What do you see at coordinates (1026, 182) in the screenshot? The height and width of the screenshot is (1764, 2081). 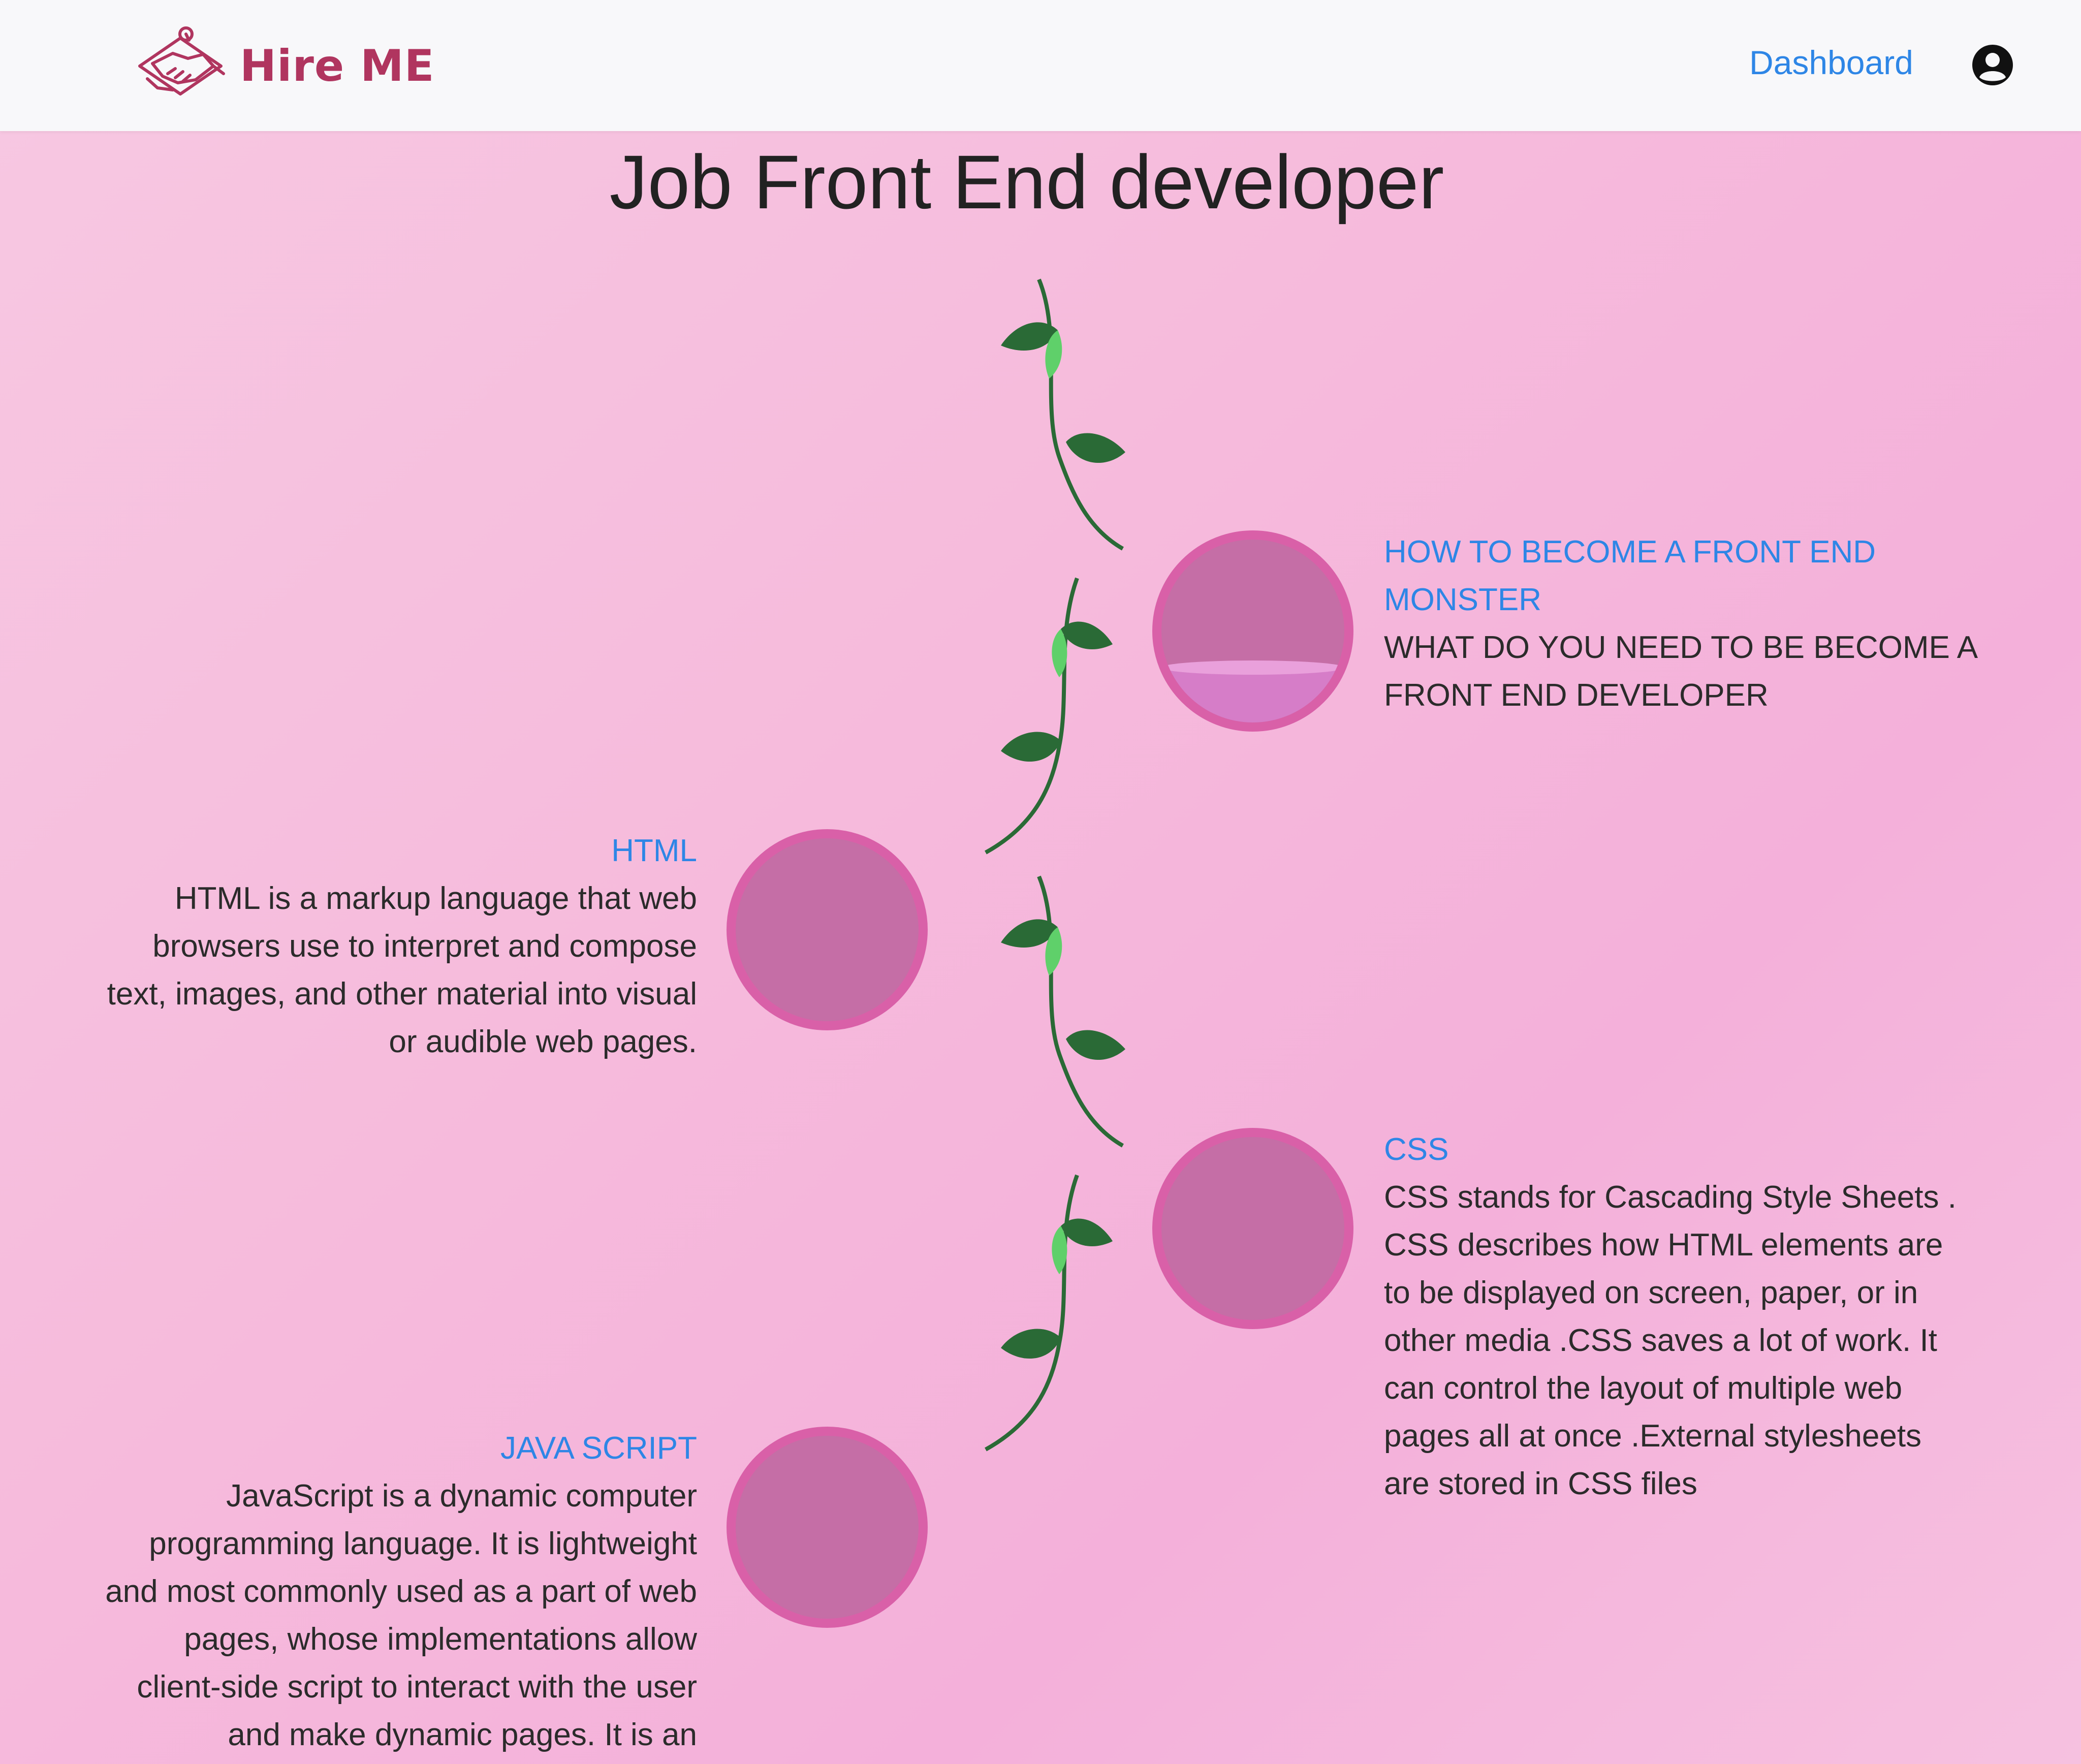 I see `page-title: Job Front End developer` at bounding box center [1026, 182].